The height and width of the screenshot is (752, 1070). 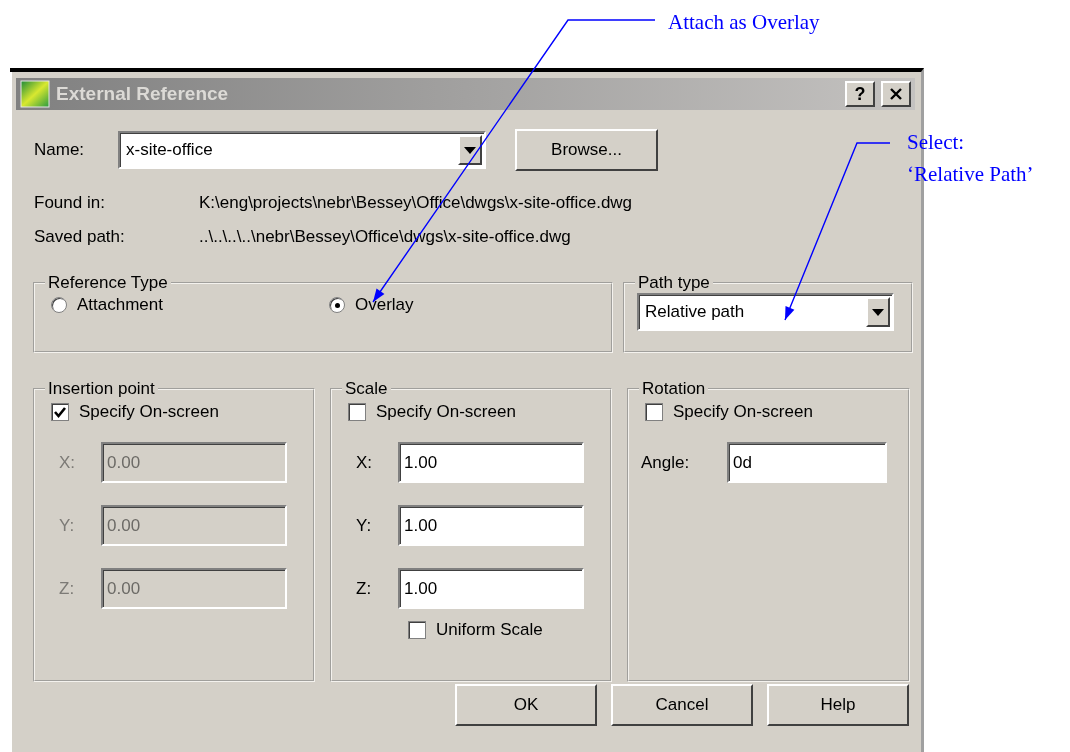 I want to click on combo-value: x-site-office, so click(x=170, y=150).